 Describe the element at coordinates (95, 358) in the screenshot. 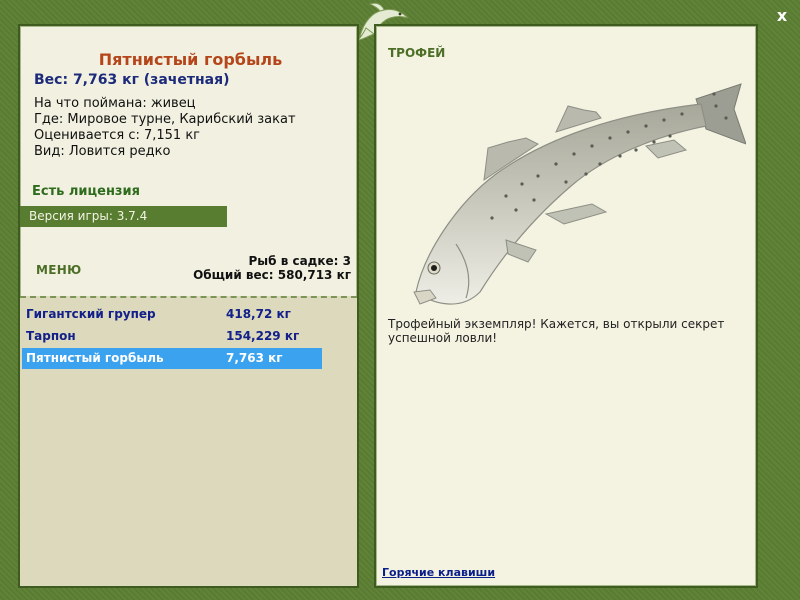

I see `catch-name: Пятнистый горбыль` at that location.